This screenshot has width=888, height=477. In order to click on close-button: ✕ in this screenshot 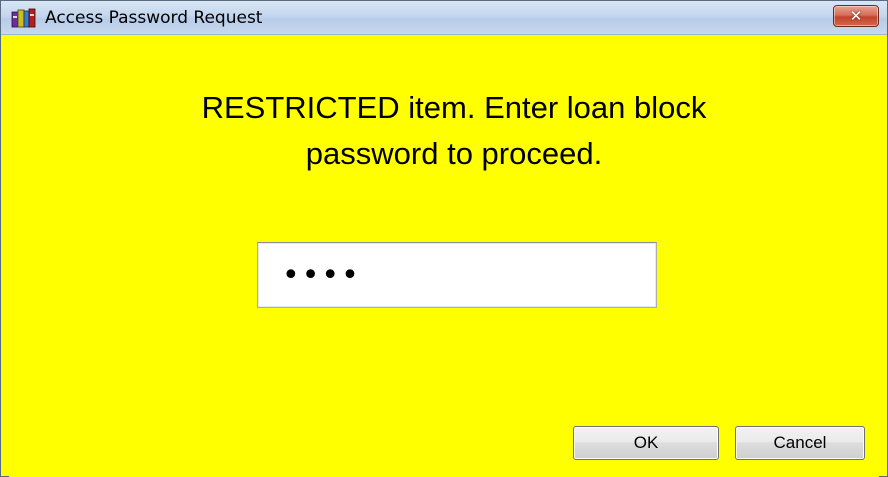, I will do `click(856, 16)`.